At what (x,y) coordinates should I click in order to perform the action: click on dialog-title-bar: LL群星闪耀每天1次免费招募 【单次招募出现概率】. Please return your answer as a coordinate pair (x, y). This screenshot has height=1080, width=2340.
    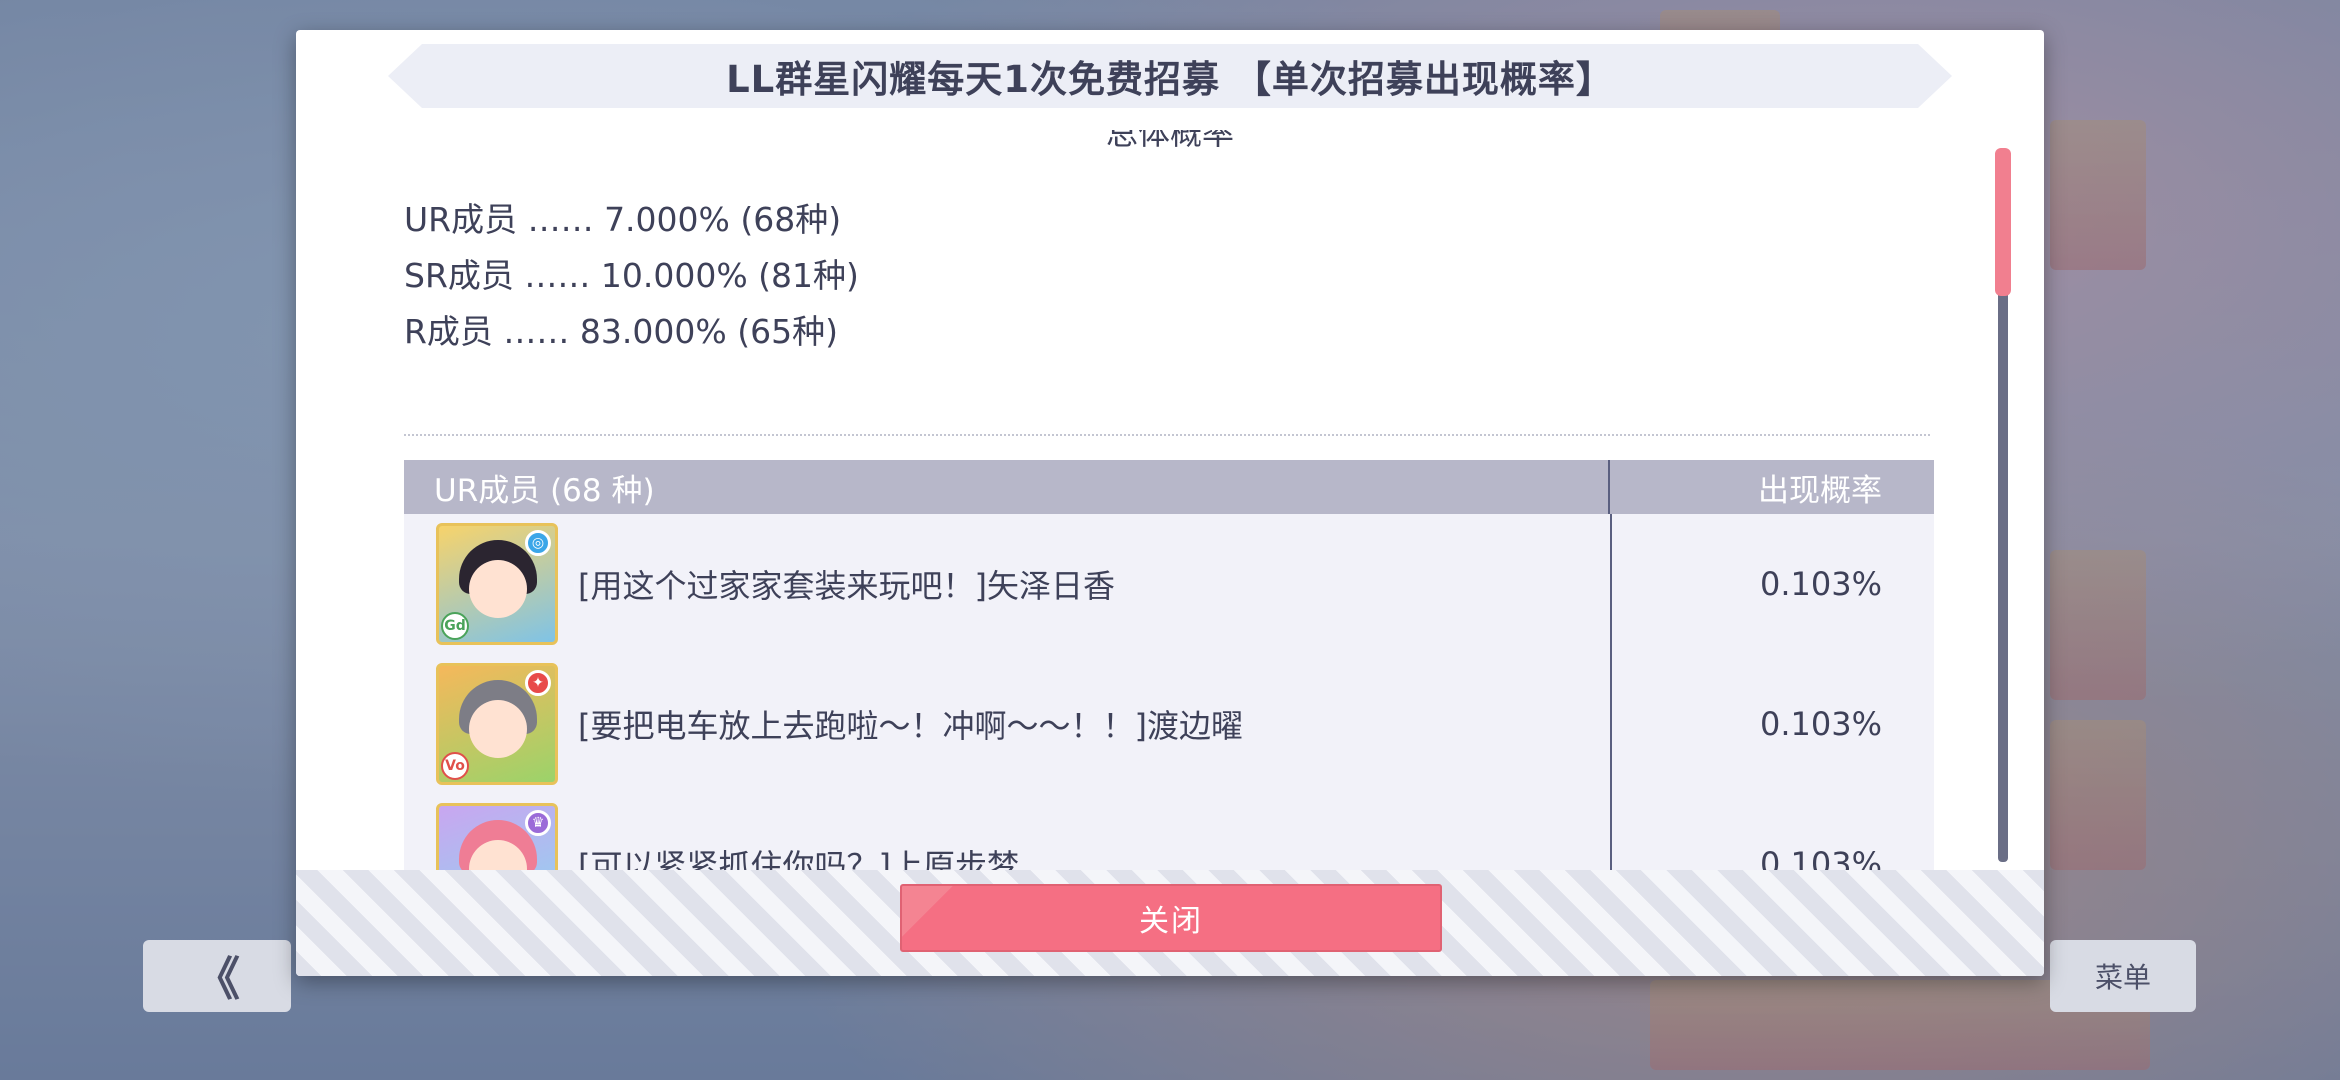
    Looking at the image, I should click on (1170, 76).